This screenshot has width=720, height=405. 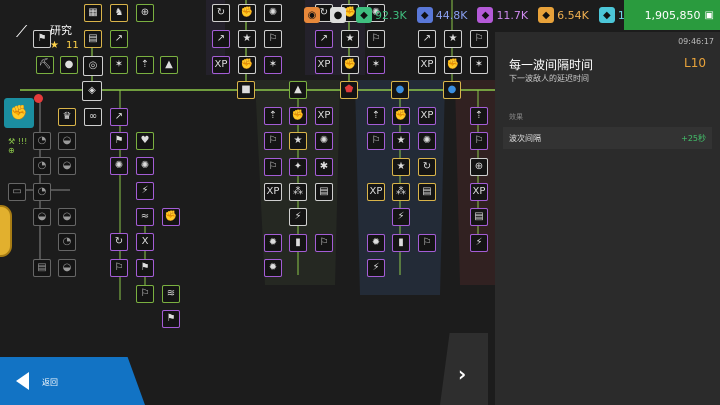 I want to click on tree-node: ⊕, so click(x=479, y=167).